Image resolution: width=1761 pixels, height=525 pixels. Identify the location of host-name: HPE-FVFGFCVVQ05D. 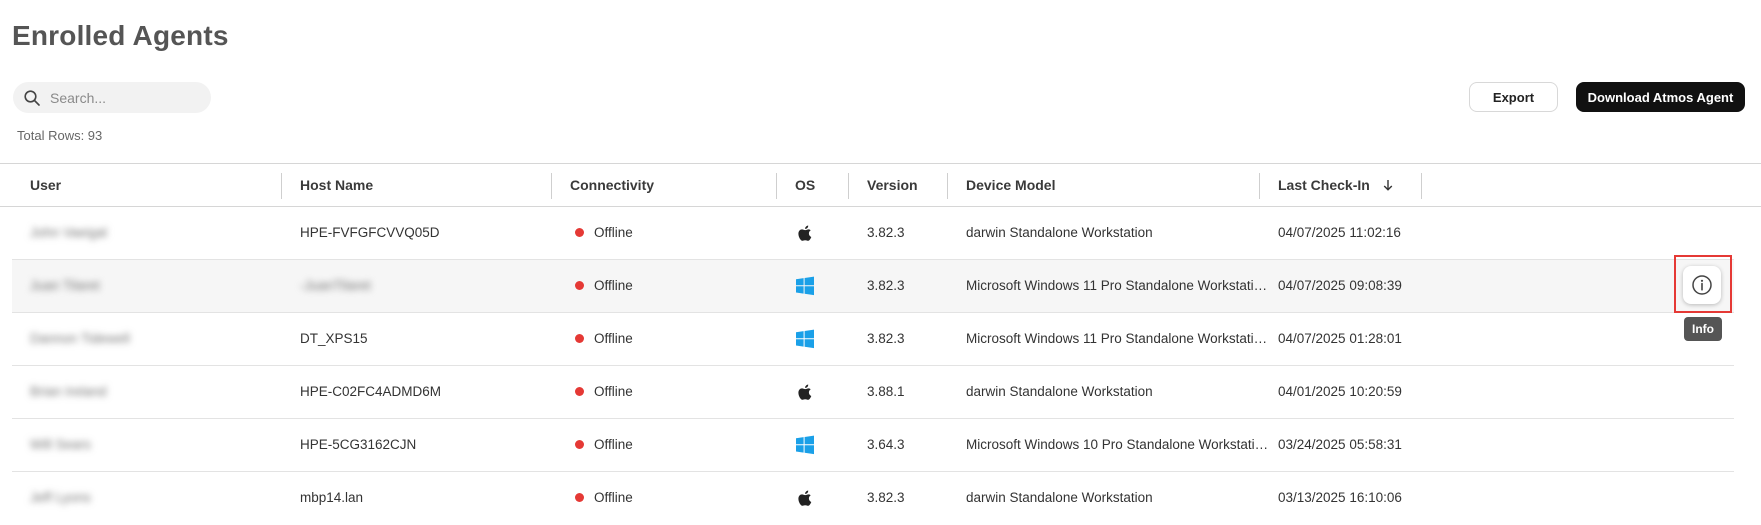
(370, 232).